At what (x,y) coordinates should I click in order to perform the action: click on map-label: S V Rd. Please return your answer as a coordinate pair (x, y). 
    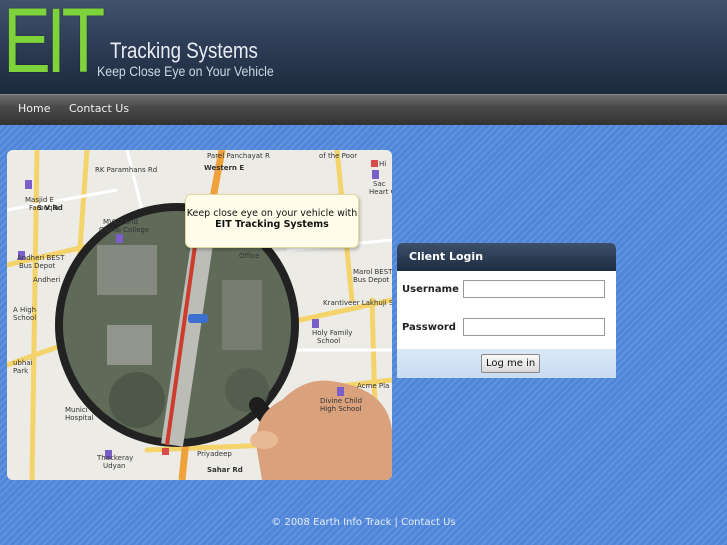
    Looking at the image, I should click on (50, 208).